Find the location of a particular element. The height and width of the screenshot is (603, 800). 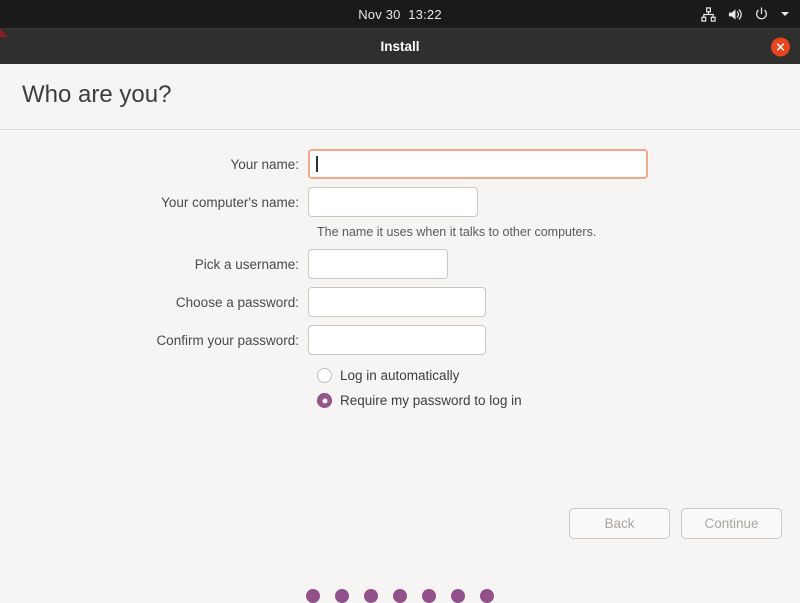

form-row-your-name: Your name: is located at coordinates (400, 164).